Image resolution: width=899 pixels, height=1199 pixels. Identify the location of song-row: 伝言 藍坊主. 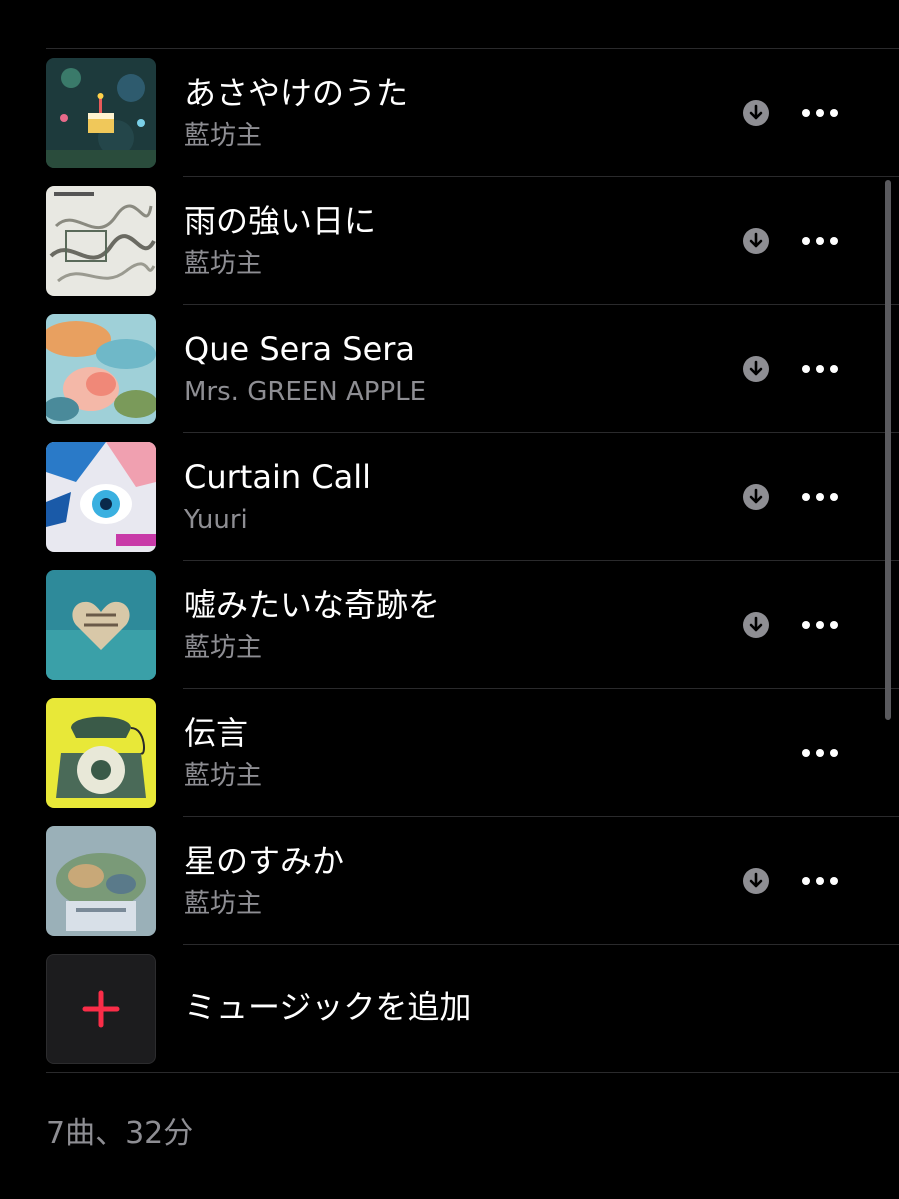
(449, 753).